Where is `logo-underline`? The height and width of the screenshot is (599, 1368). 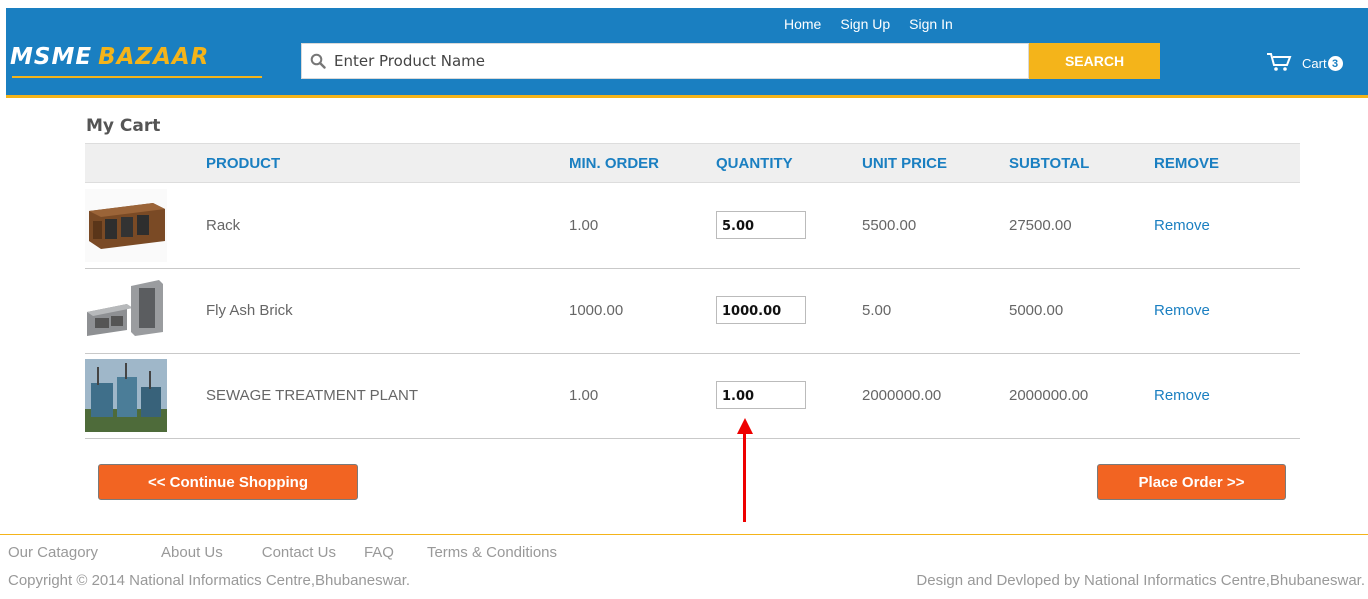
logo-underline is located at coordinates (137, 77).